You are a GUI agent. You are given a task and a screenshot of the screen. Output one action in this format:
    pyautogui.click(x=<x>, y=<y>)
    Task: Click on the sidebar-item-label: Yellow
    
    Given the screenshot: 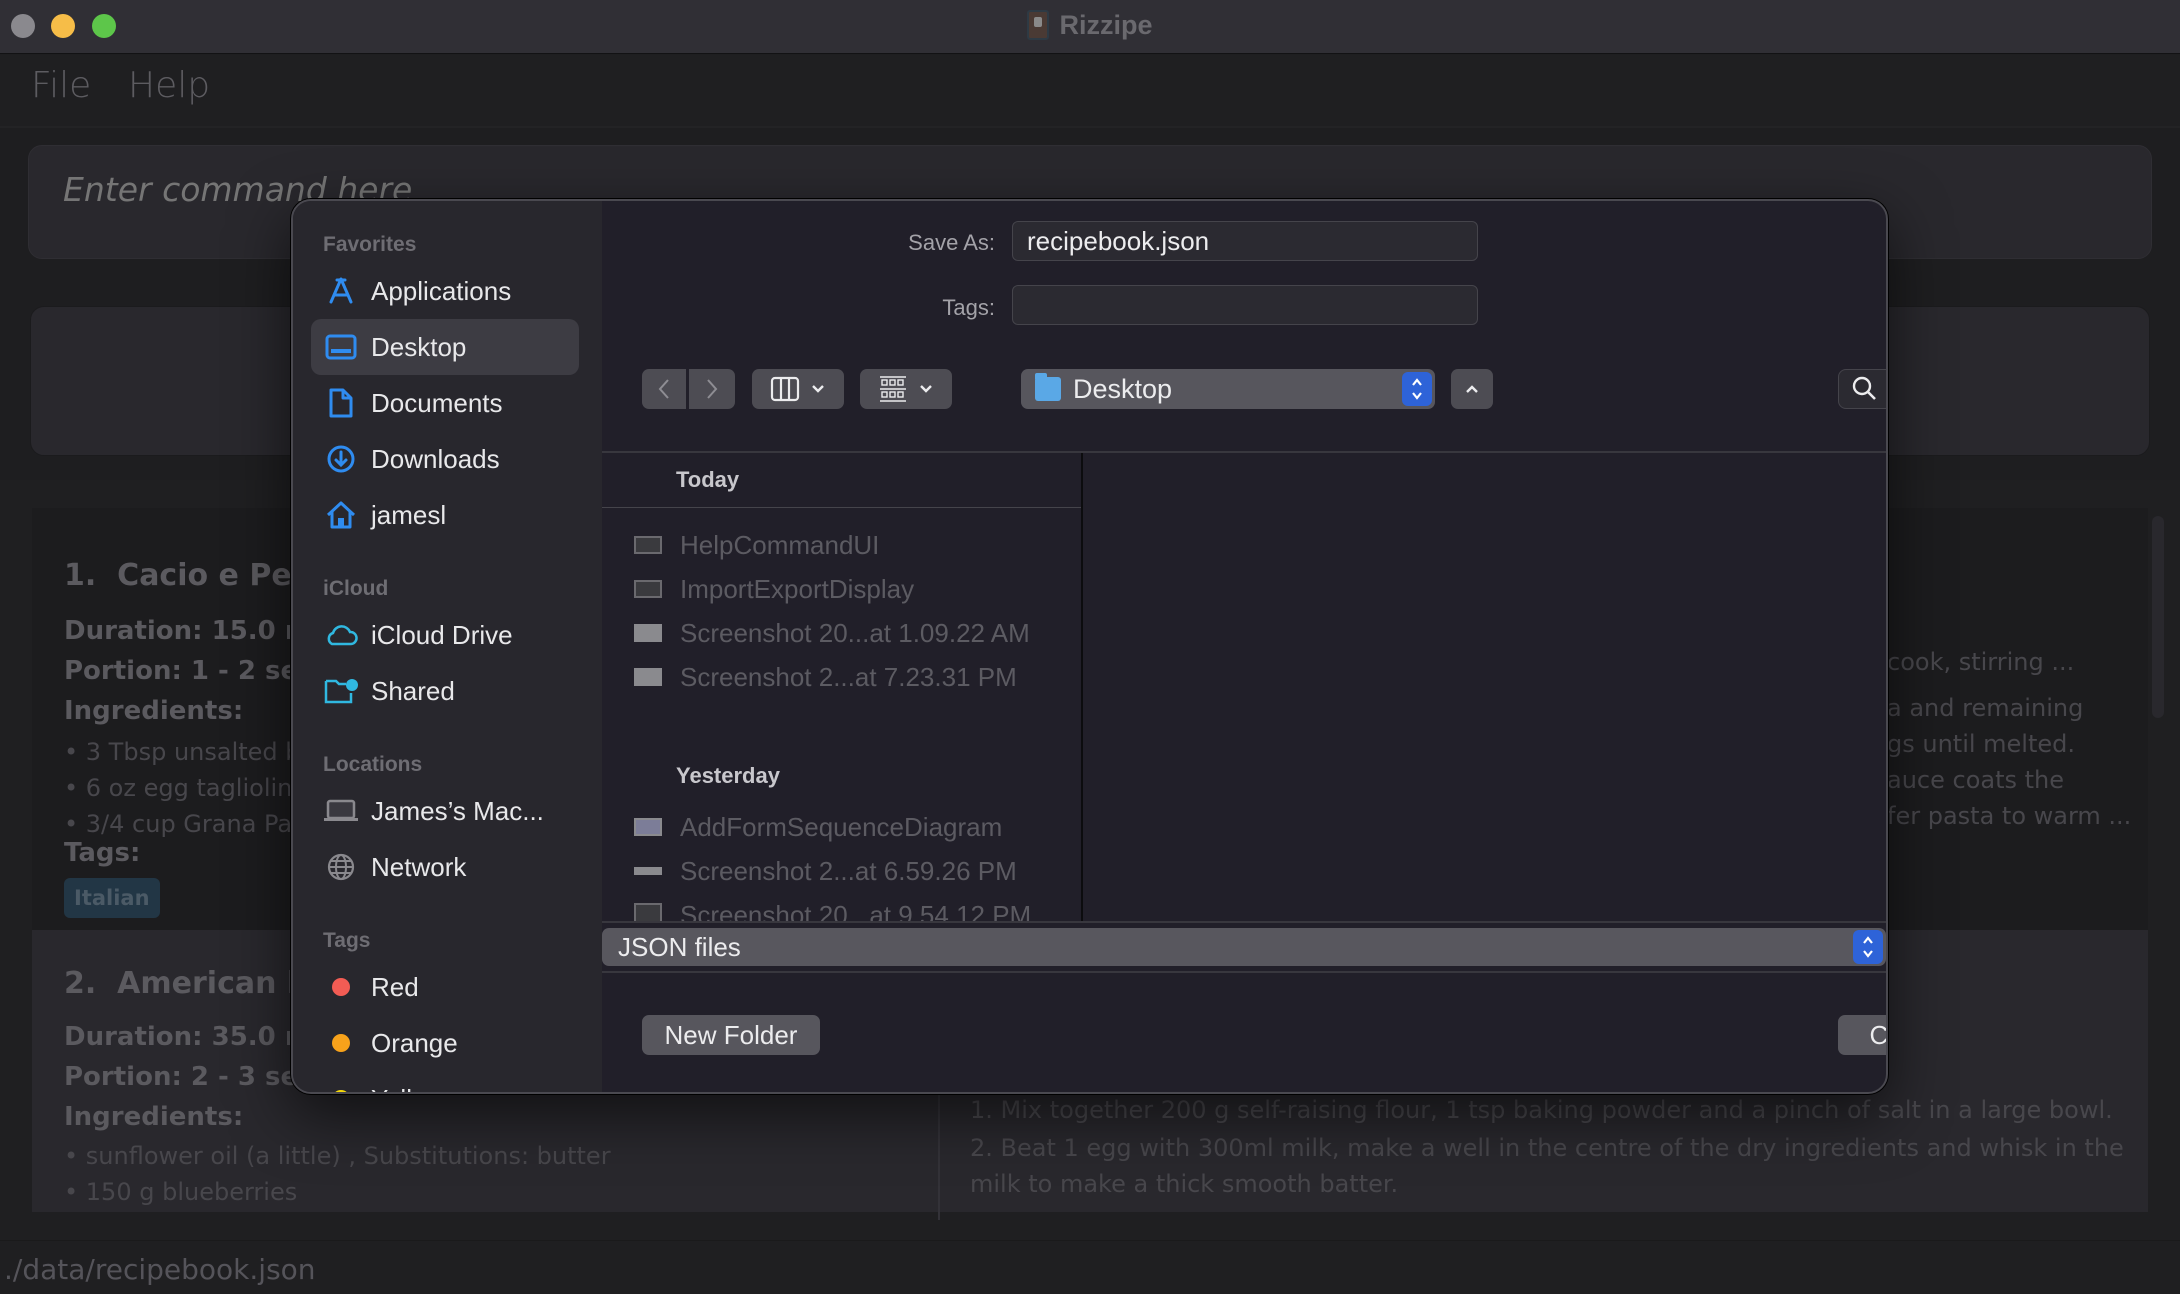 What is the action you would take?
    pyautogui.click(x=408, y=1088)
    